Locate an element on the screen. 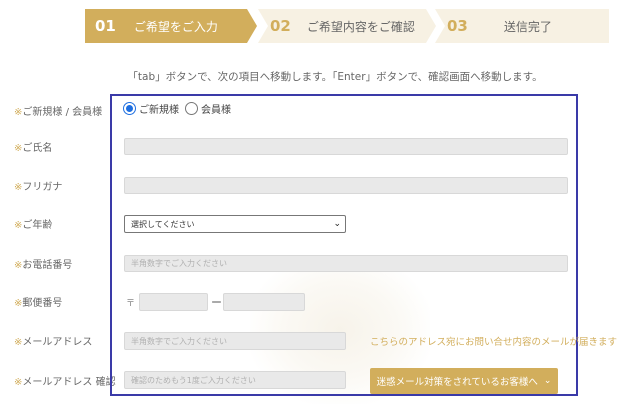 This screenshot has width=640, height=404. step-1: 01 ご希望をご入力 is located at coordinates (171, 26).